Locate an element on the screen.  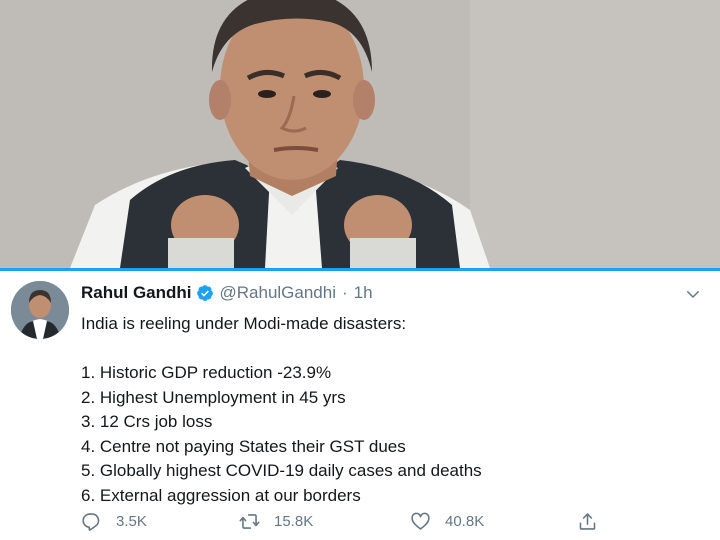
share-icon is located at coordinates (587, 521).